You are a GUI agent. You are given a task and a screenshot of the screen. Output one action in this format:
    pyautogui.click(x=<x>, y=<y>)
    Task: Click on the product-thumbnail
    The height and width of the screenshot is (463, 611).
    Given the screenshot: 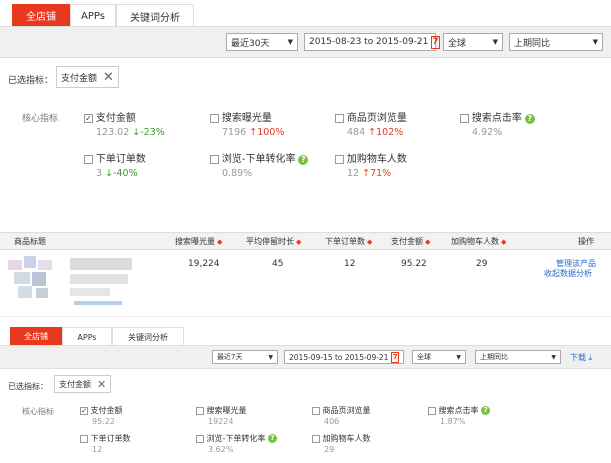 What is the action you would take?
    pyautogui.click(x=36, y=278)
    